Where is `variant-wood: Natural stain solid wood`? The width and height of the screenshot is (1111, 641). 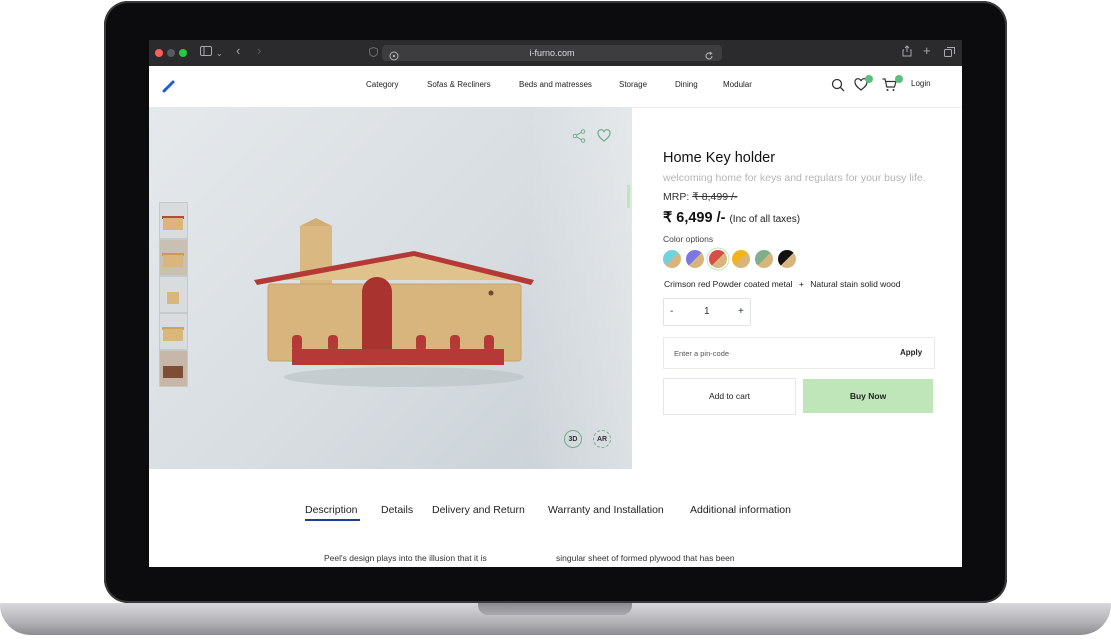 variant-wood: Natural stain solid wood is located at coordinates (855, 284).